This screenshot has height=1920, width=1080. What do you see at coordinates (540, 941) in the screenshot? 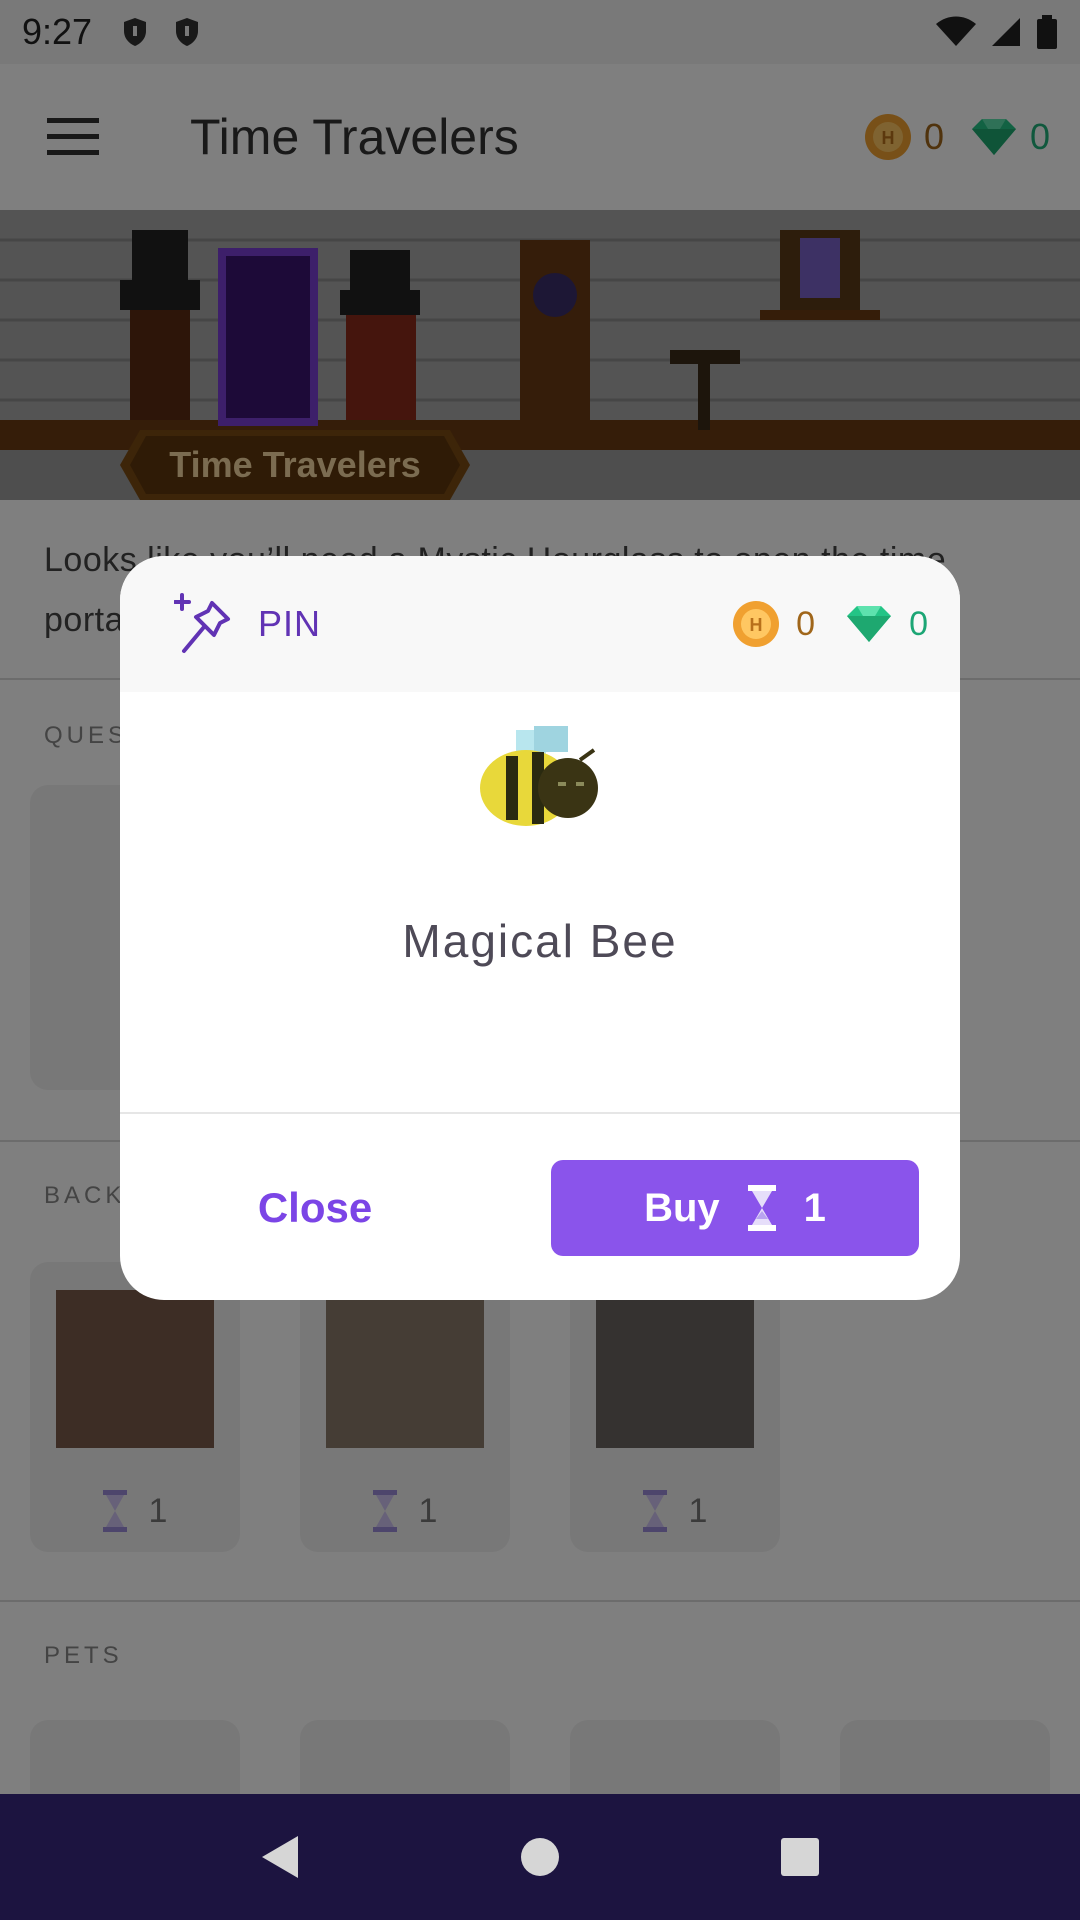
I see `item-name: Magical Bee` at bounding box center [540, 941].